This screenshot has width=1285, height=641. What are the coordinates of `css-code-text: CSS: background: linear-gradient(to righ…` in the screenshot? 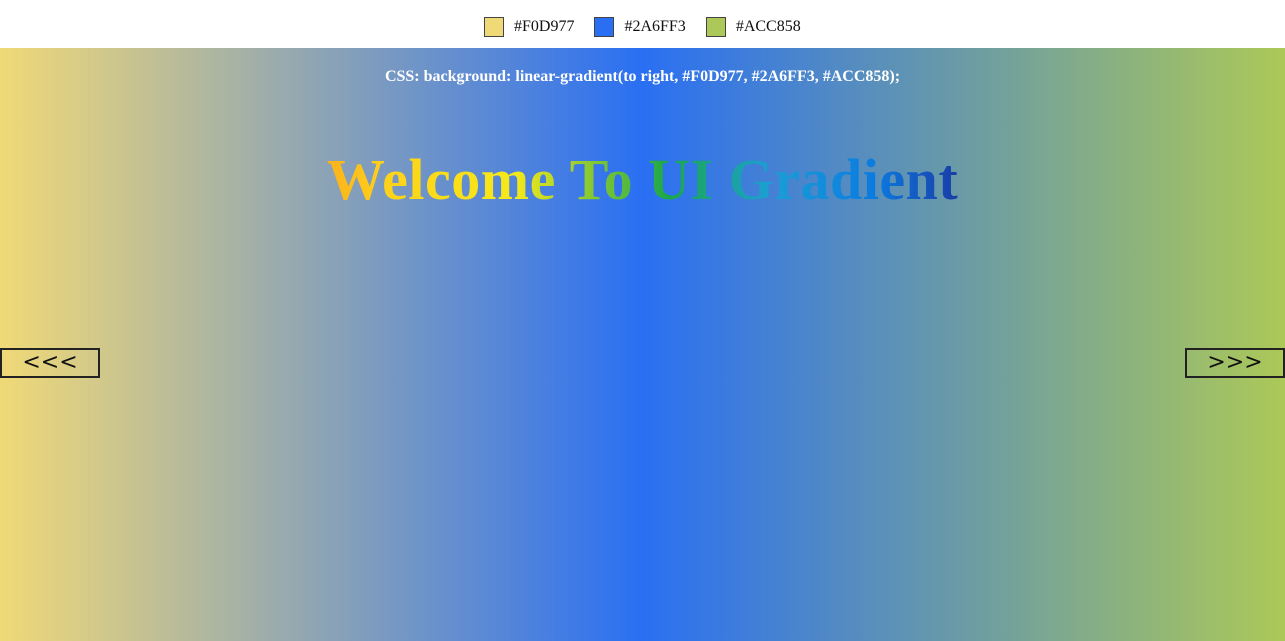 It's located at (642, 76).